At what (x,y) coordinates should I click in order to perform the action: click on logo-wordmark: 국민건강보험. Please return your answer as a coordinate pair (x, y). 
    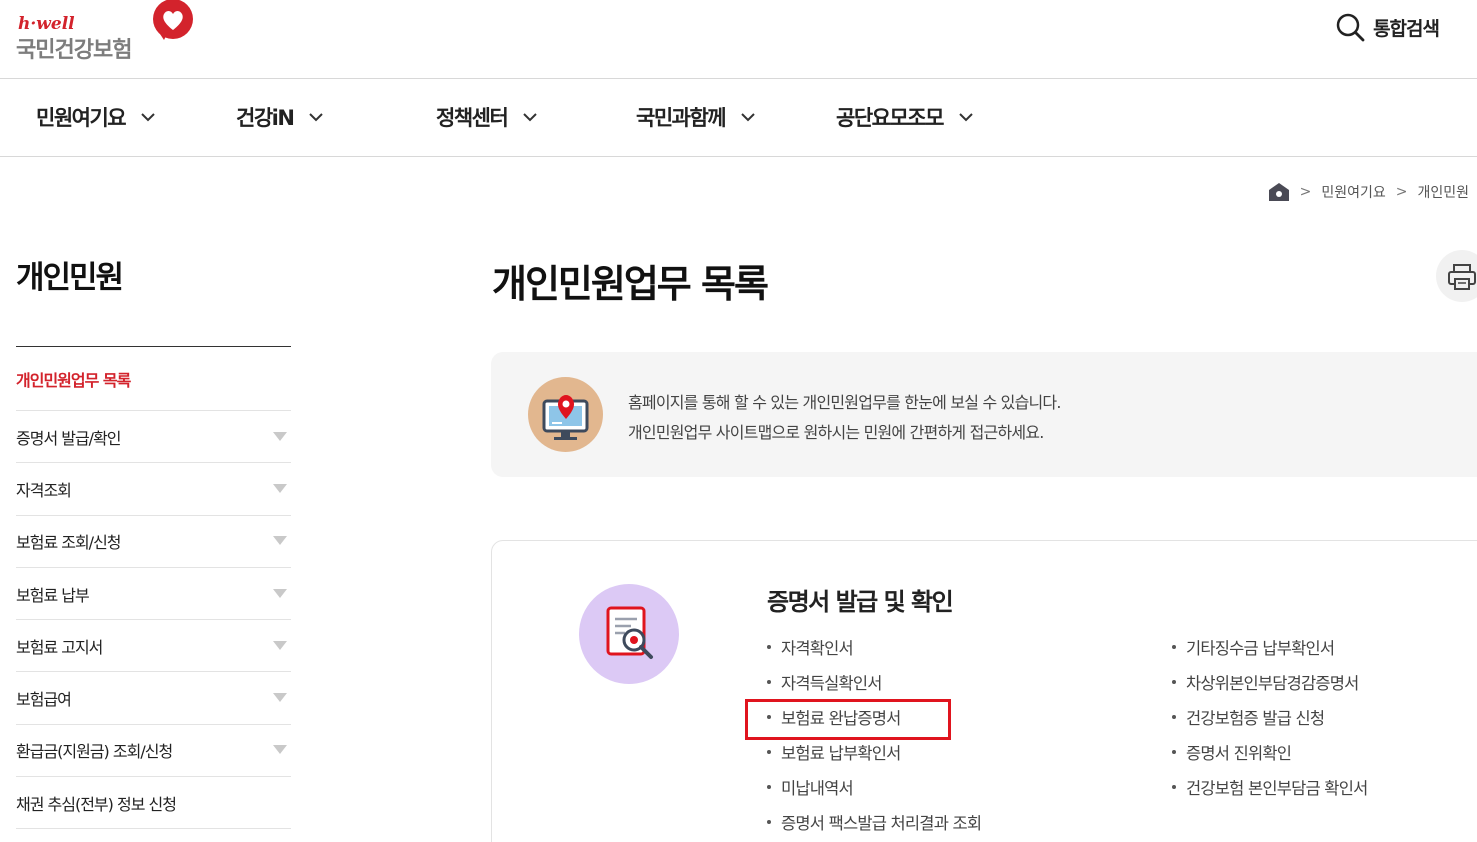
    Looking at the image, I should click on (74, 50).